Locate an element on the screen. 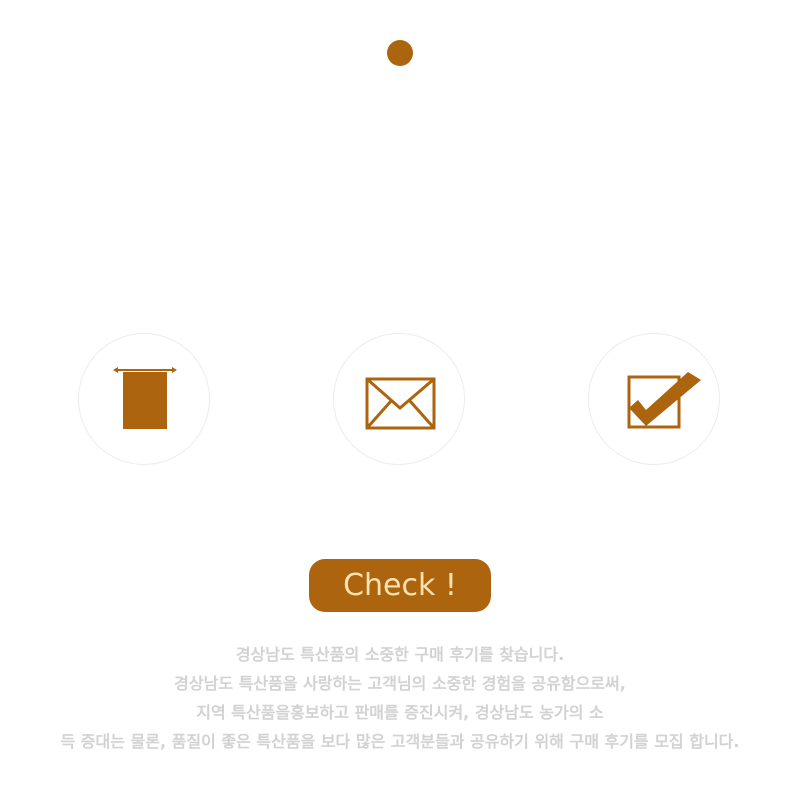 Image resolution: width=800 pixels, height=800 pixels. description-line: 경상남도 특산품을 사랑하는 고객님의 소중한 경험을 공유함으로써, is located at coordinates (400, 683).